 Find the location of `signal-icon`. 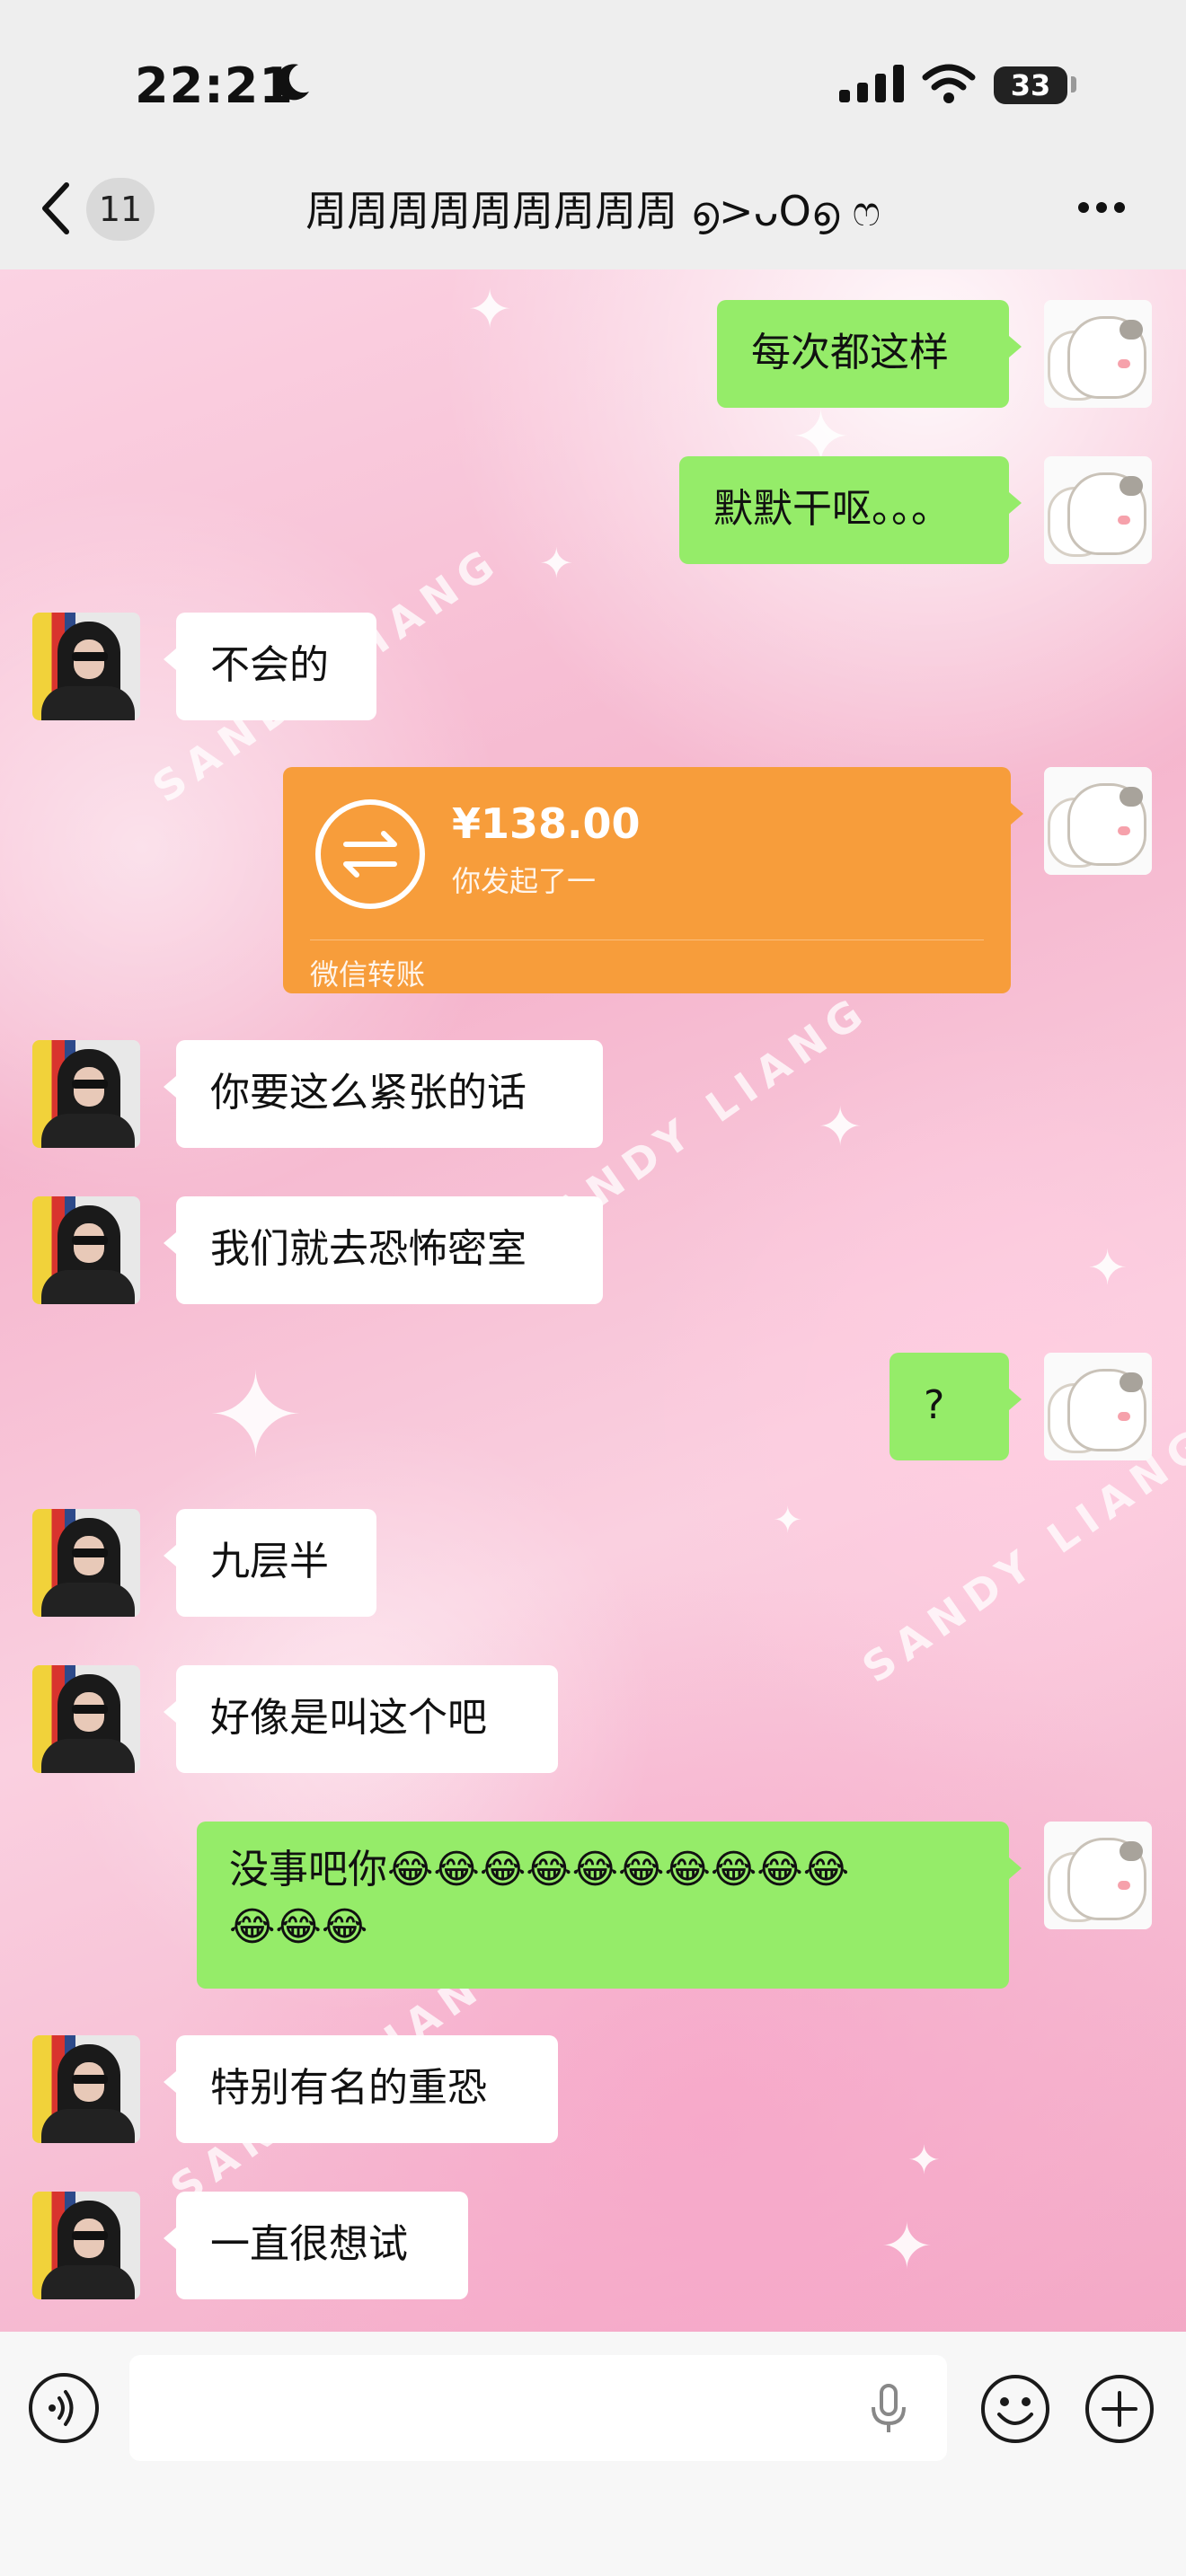

signal-icon is located at coordinates (871, 83).